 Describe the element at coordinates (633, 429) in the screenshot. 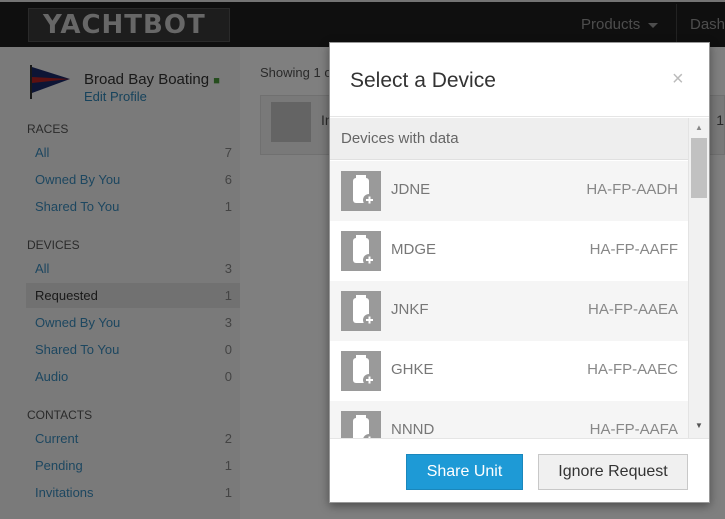

I see `device-id: HA-FP-AAFA` at that location.